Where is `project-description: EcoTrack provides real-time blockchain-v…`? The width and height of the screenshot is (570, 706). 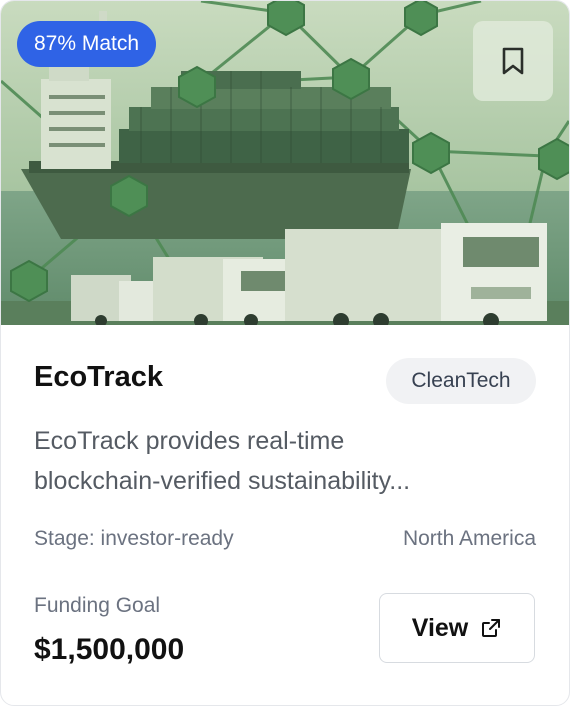 project-description: EcoTrack provides real-time blockchain-v… is located at coordinates (269, 461).